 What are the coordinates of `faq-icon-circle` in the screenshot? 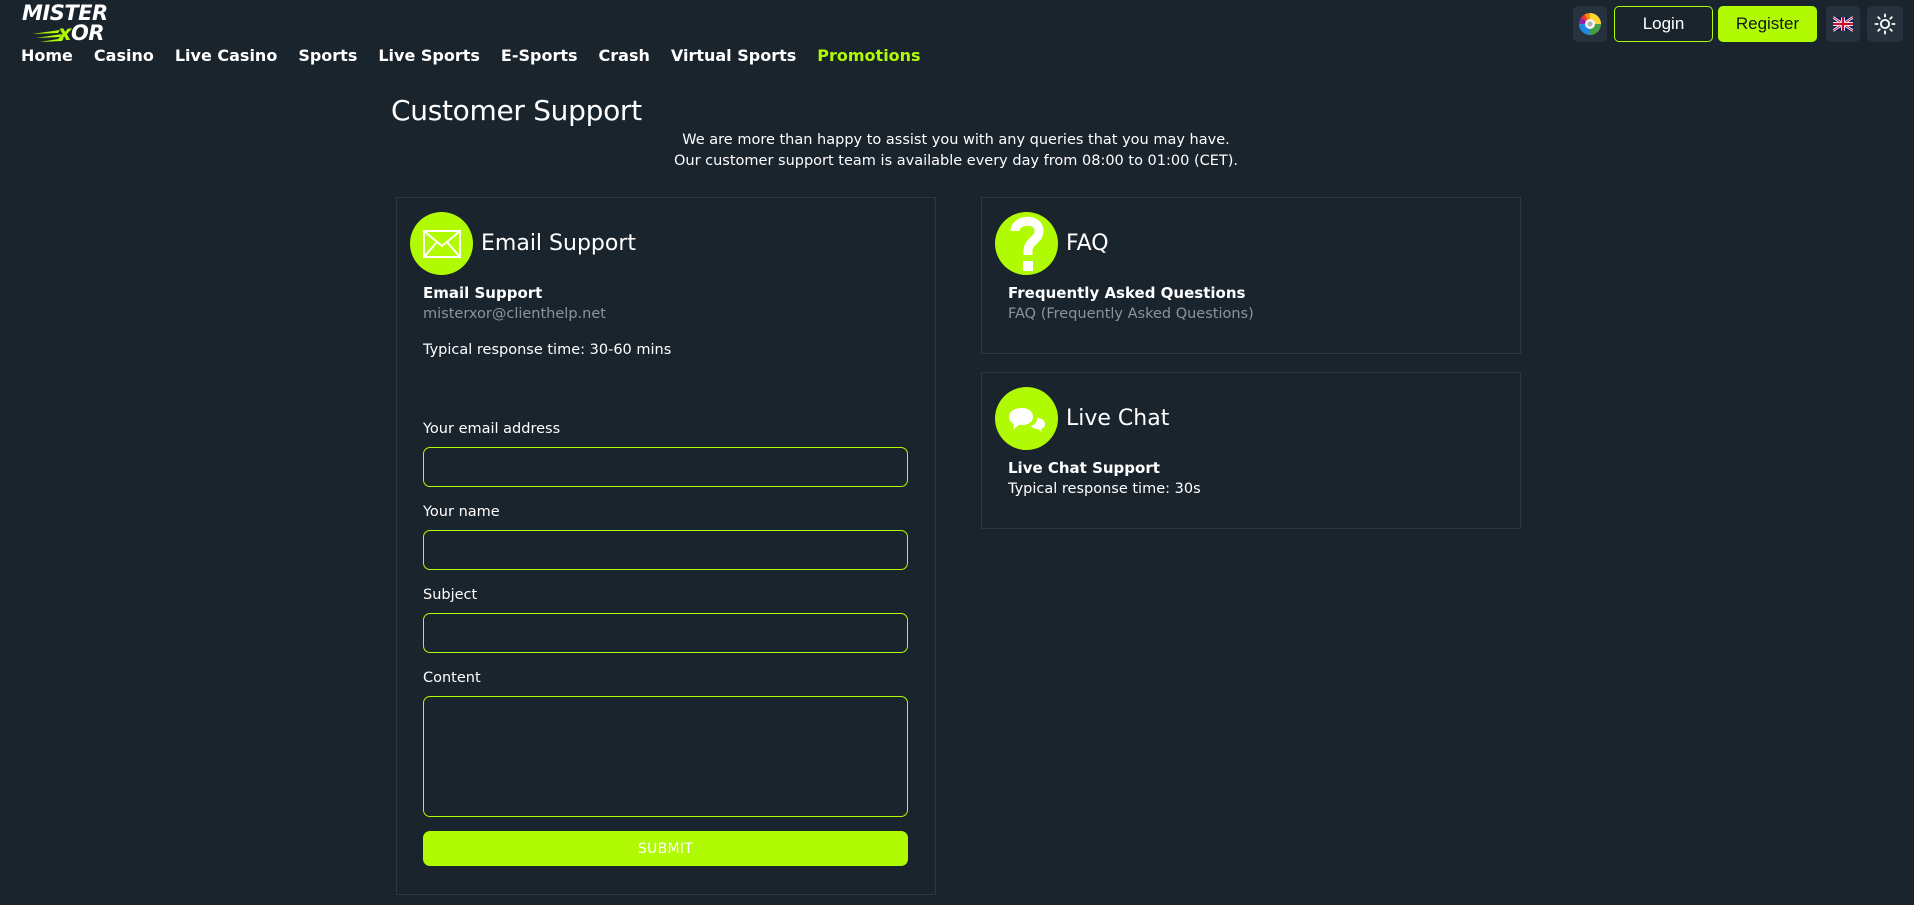 It's located at (1026, 243).